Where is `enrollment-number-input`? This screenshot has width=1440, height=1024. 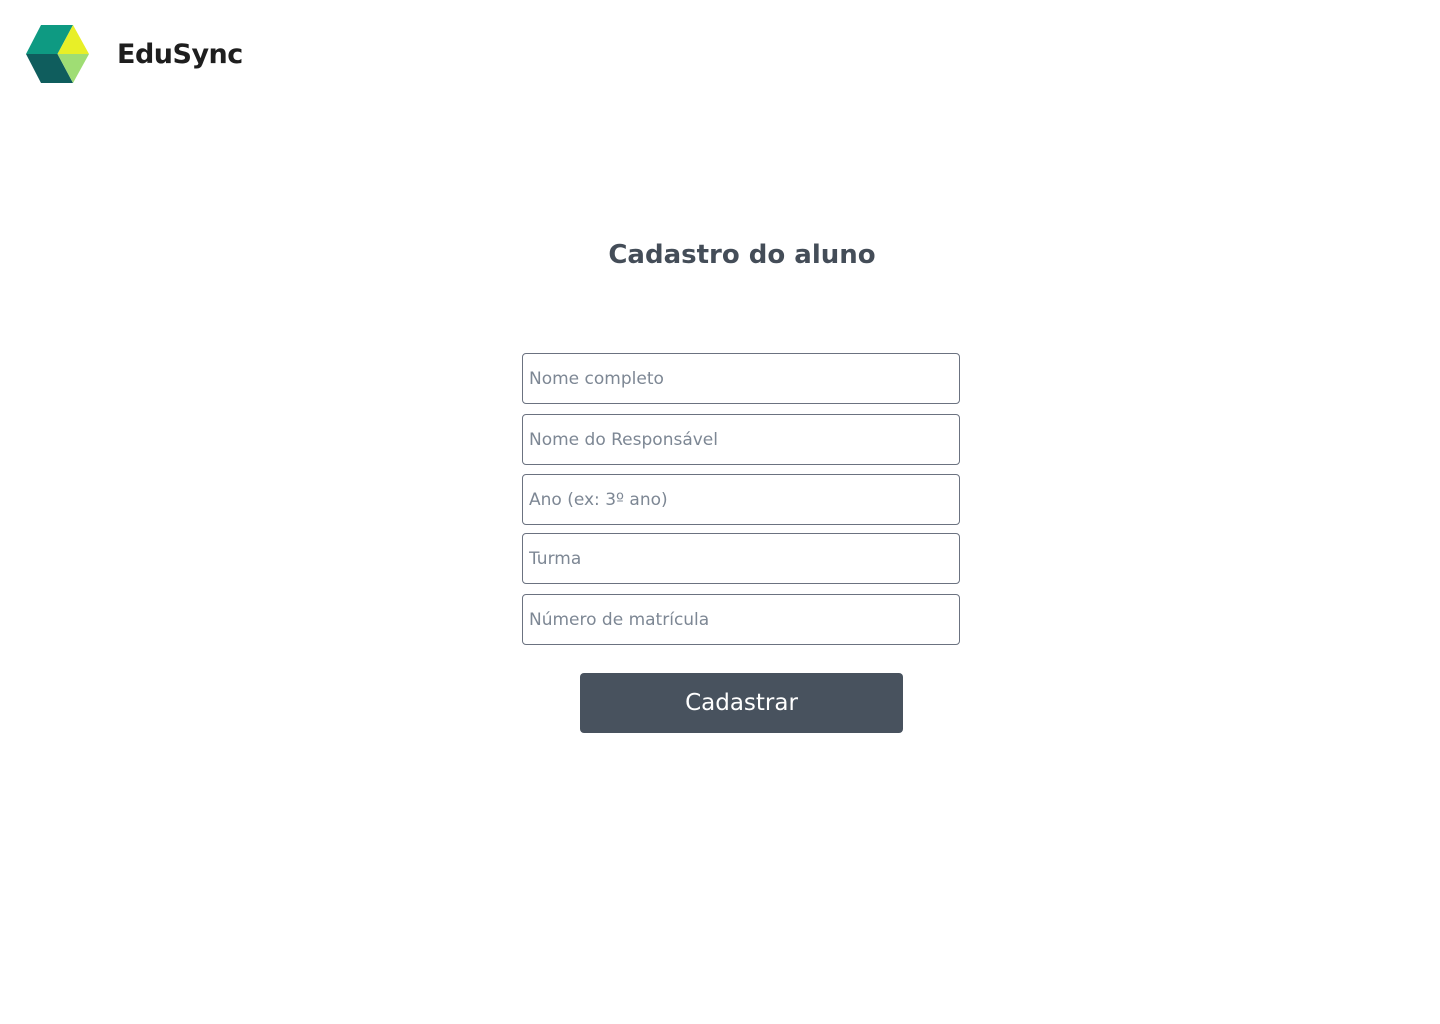
enrollment-number-input is located at coordinates (741, 619).